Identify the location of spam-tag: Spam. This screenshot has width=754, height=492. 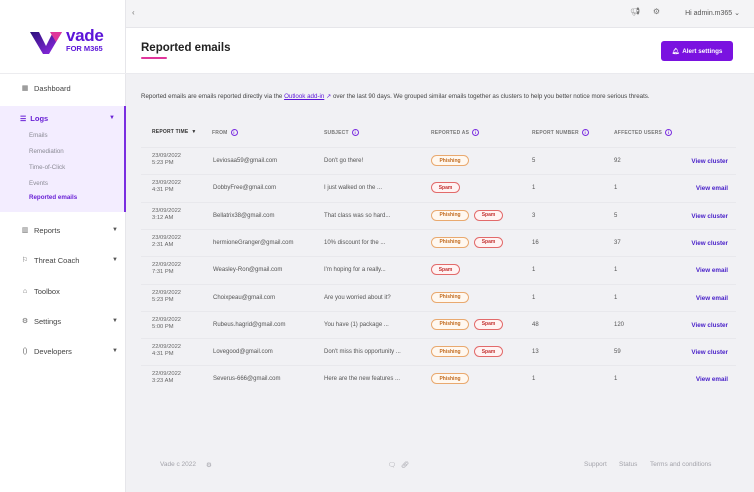
(445, 270).